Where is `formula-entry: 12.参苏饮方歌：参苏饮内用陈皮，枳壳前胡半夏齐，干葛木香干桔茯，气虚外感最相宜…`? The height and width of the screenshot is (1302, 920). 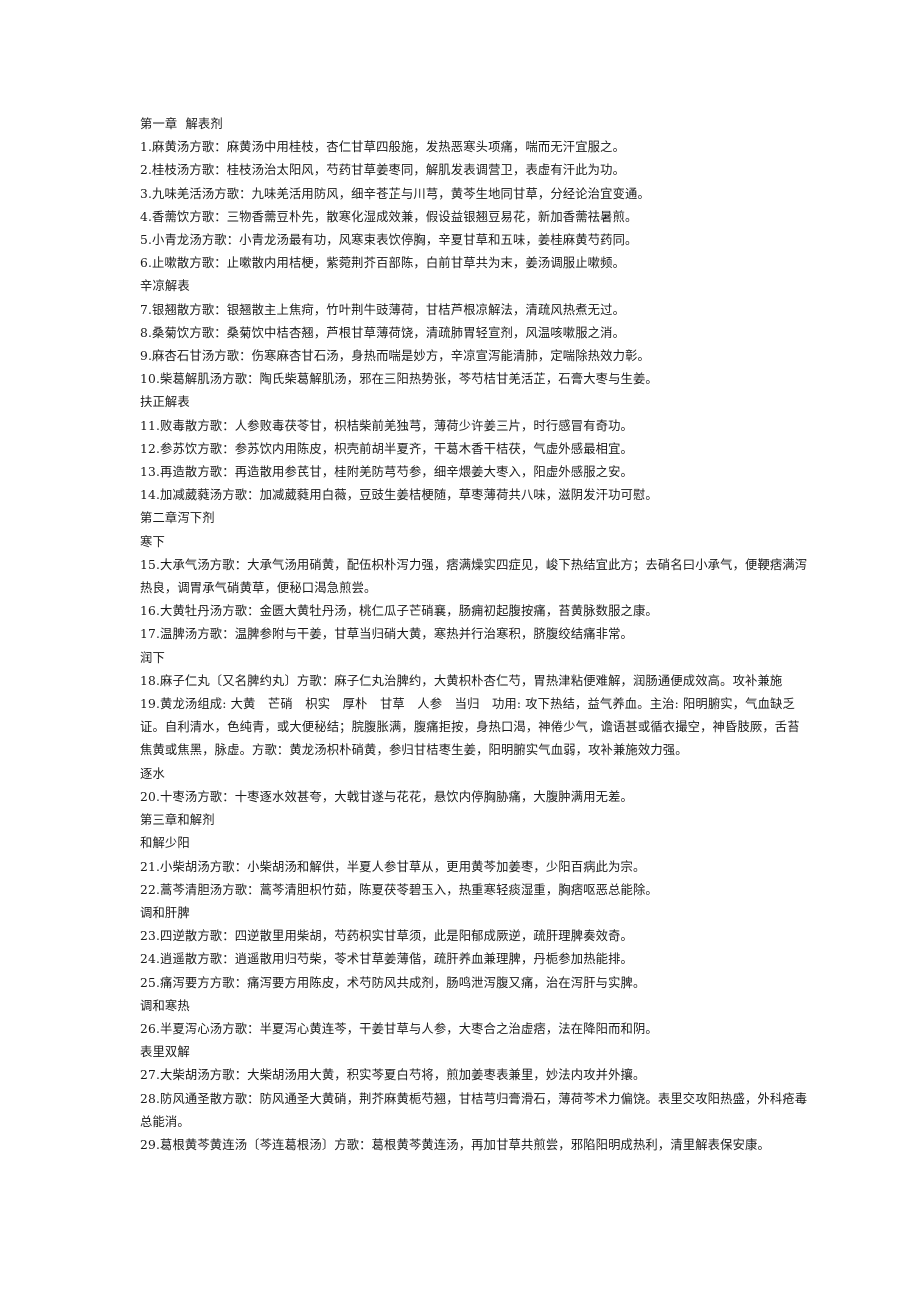
formula-entry: 12.参苏饮方歌：参苏饮内用陈皮，枳壳前胡半夏齐，干葛木香干桔茯，气虚外感最相宜… is located at coordinates (386, 448).